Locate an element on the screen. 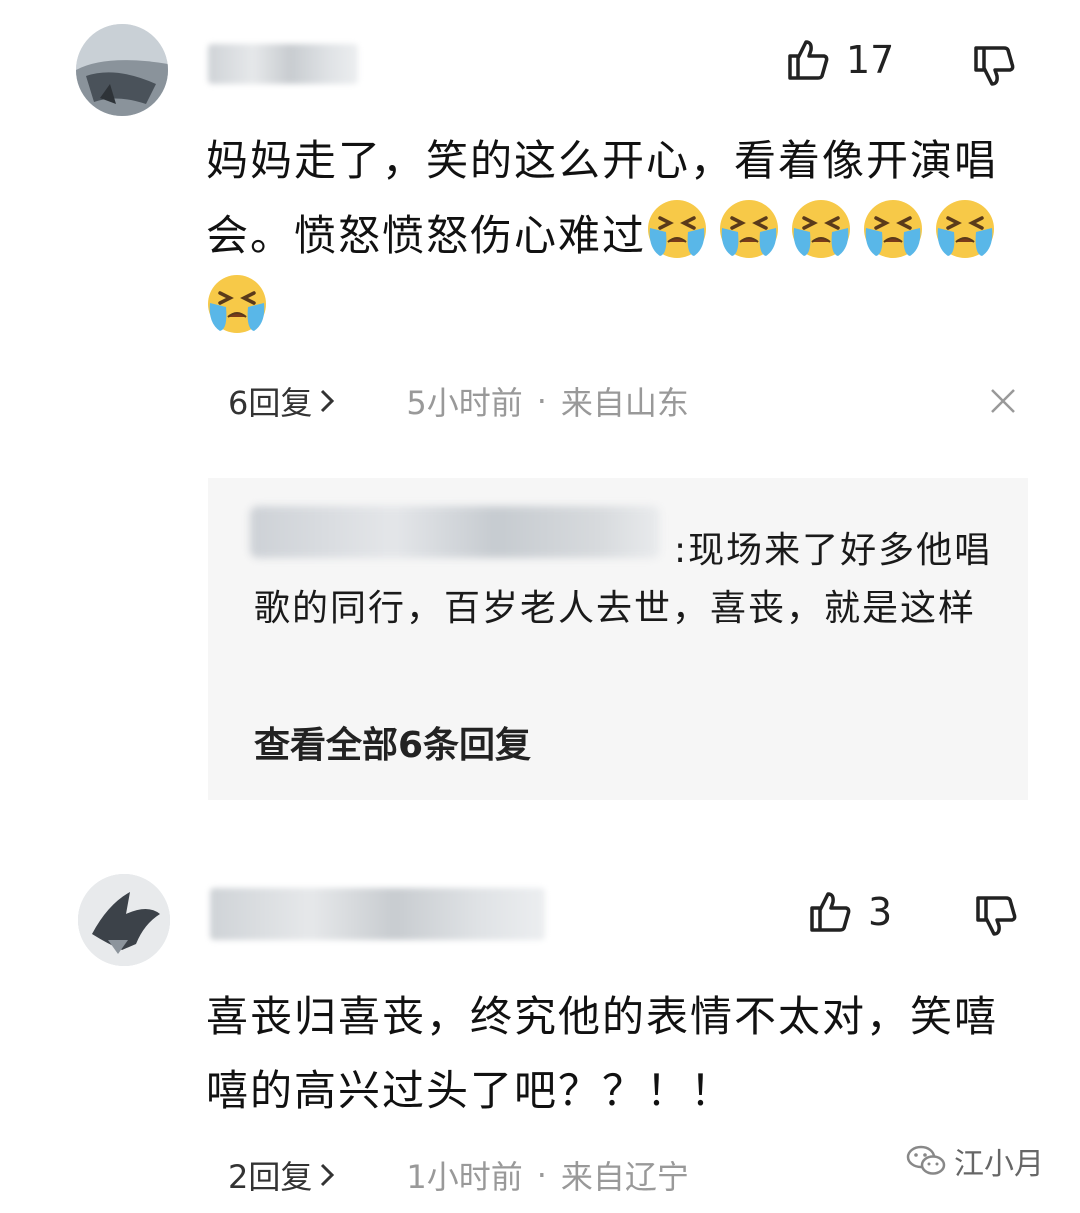  like-count: 17 is located at coordinates (870, 60).